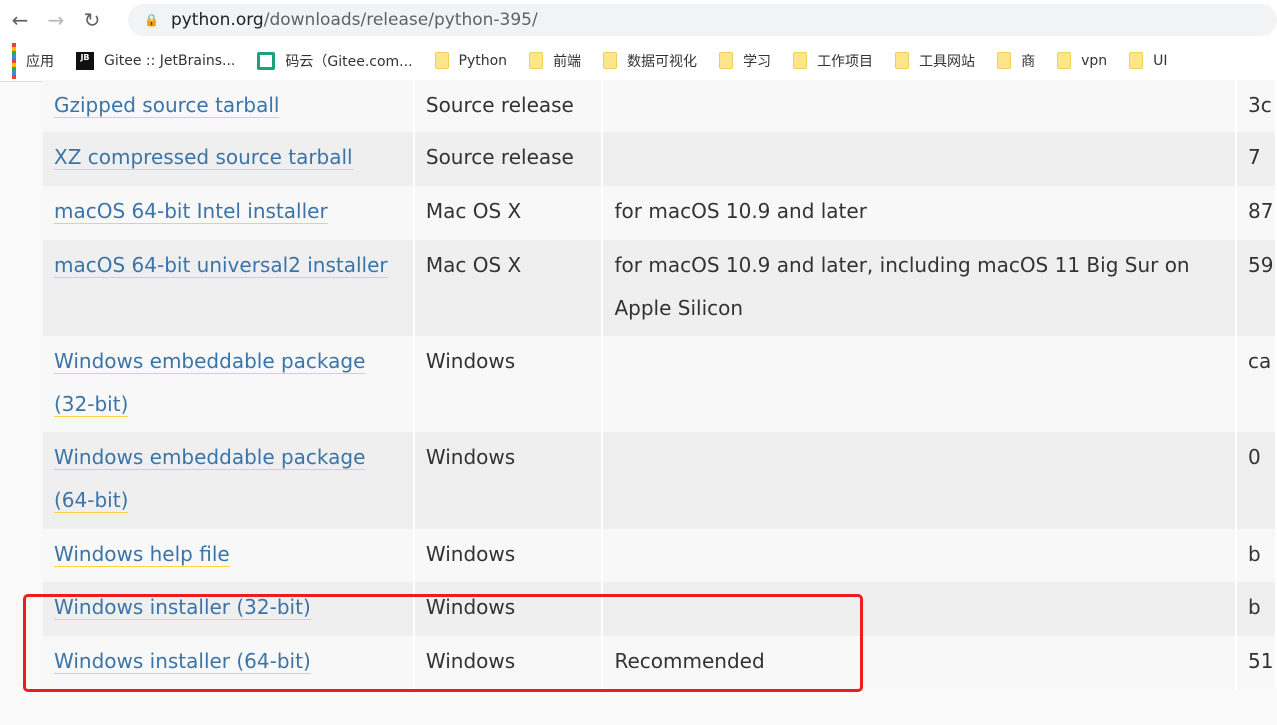  Describe the element at coordinates (845, 61) in the screenshot. I see `bookmark-label: 工作项目` at that location.